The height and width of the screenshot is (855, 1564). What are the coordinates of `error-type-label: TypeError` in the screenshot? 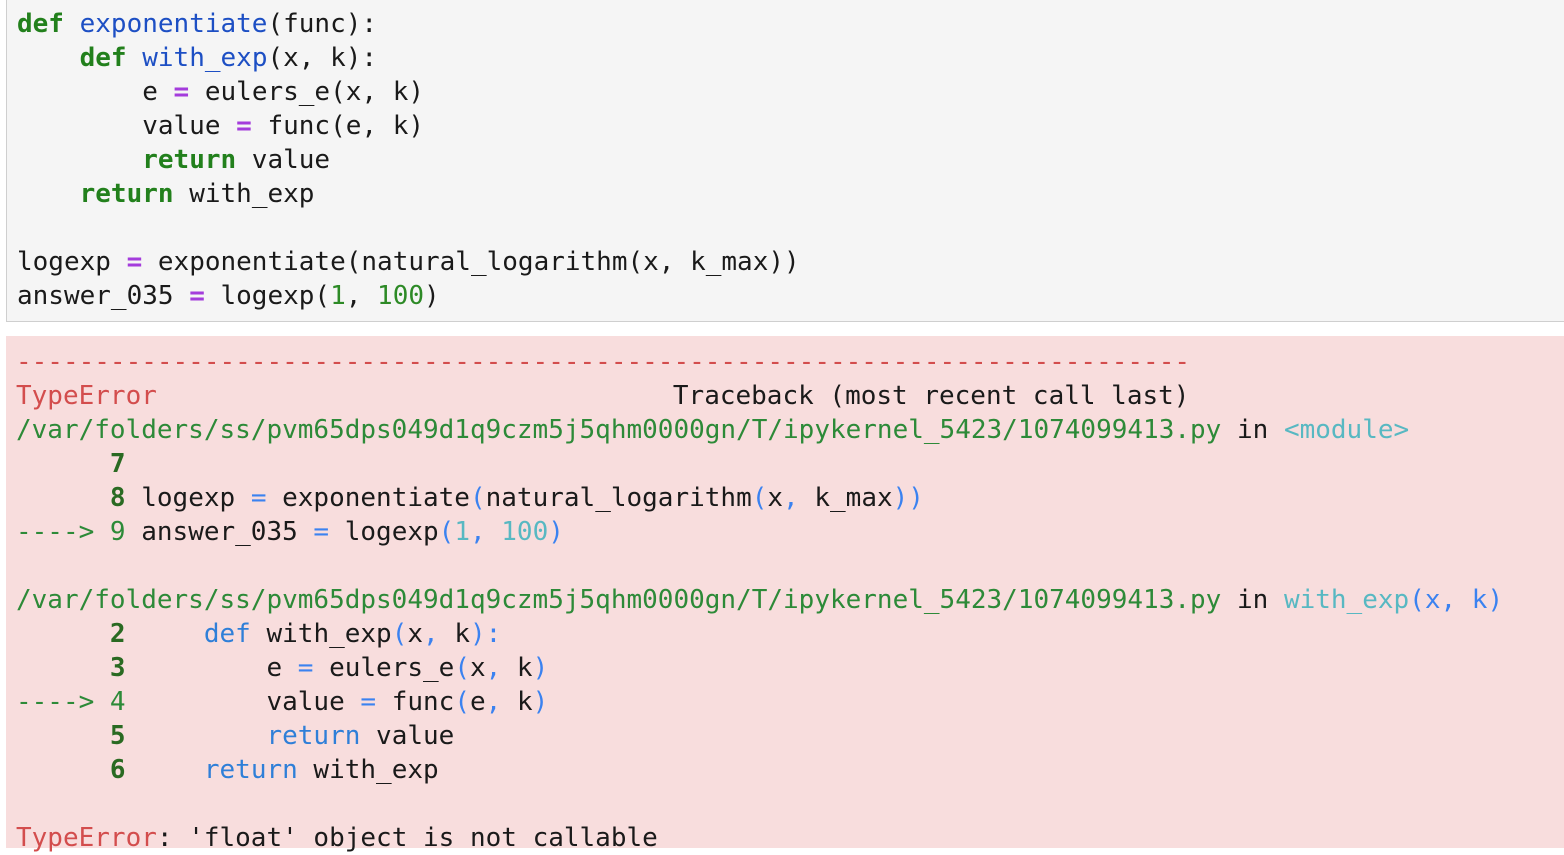 It's located at (86, 396).